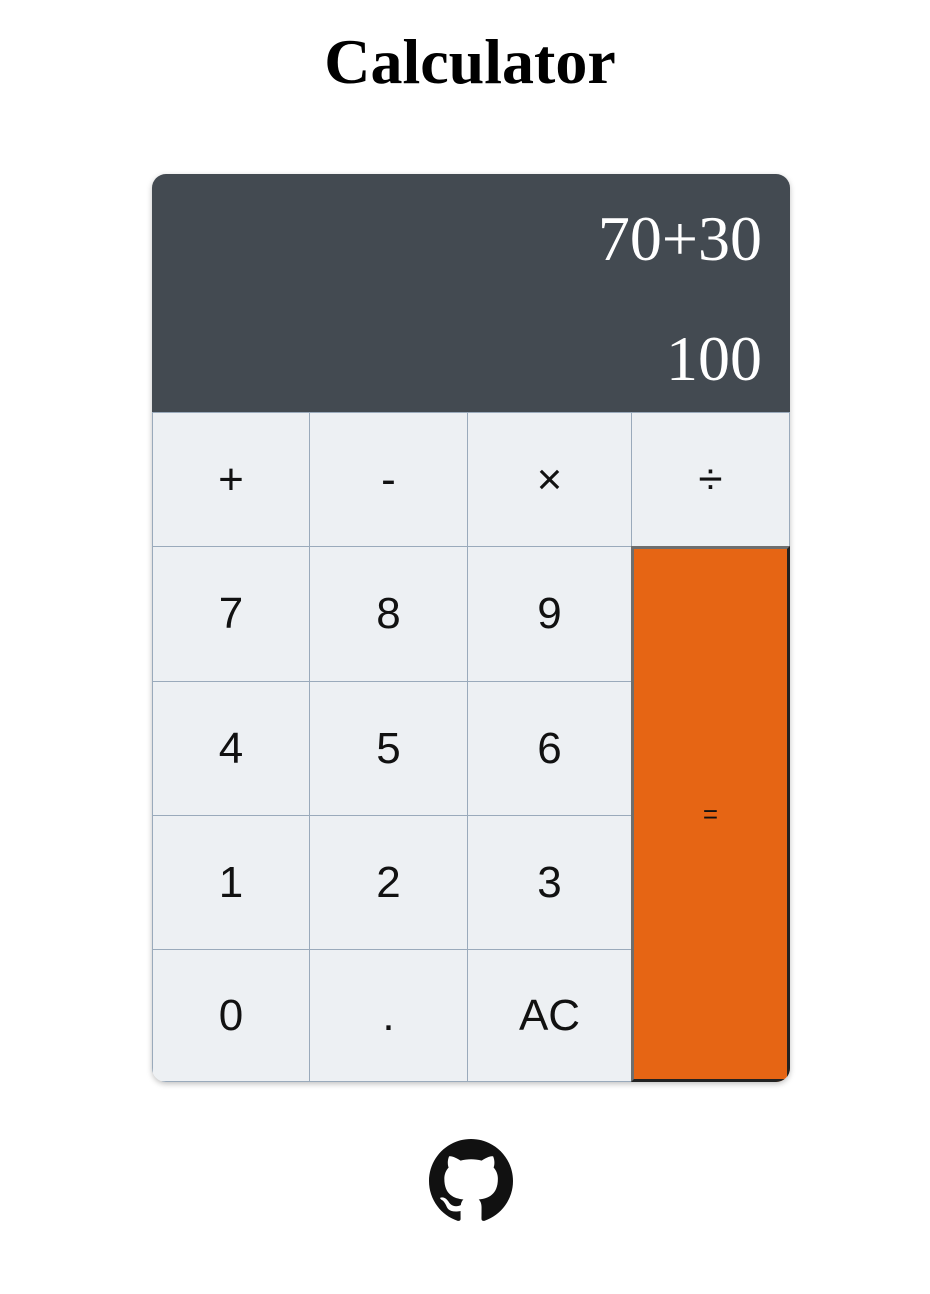  Describe the element at coordinates (549, 748) in the screenshot. I see `digit-6-button: 6` at that location.